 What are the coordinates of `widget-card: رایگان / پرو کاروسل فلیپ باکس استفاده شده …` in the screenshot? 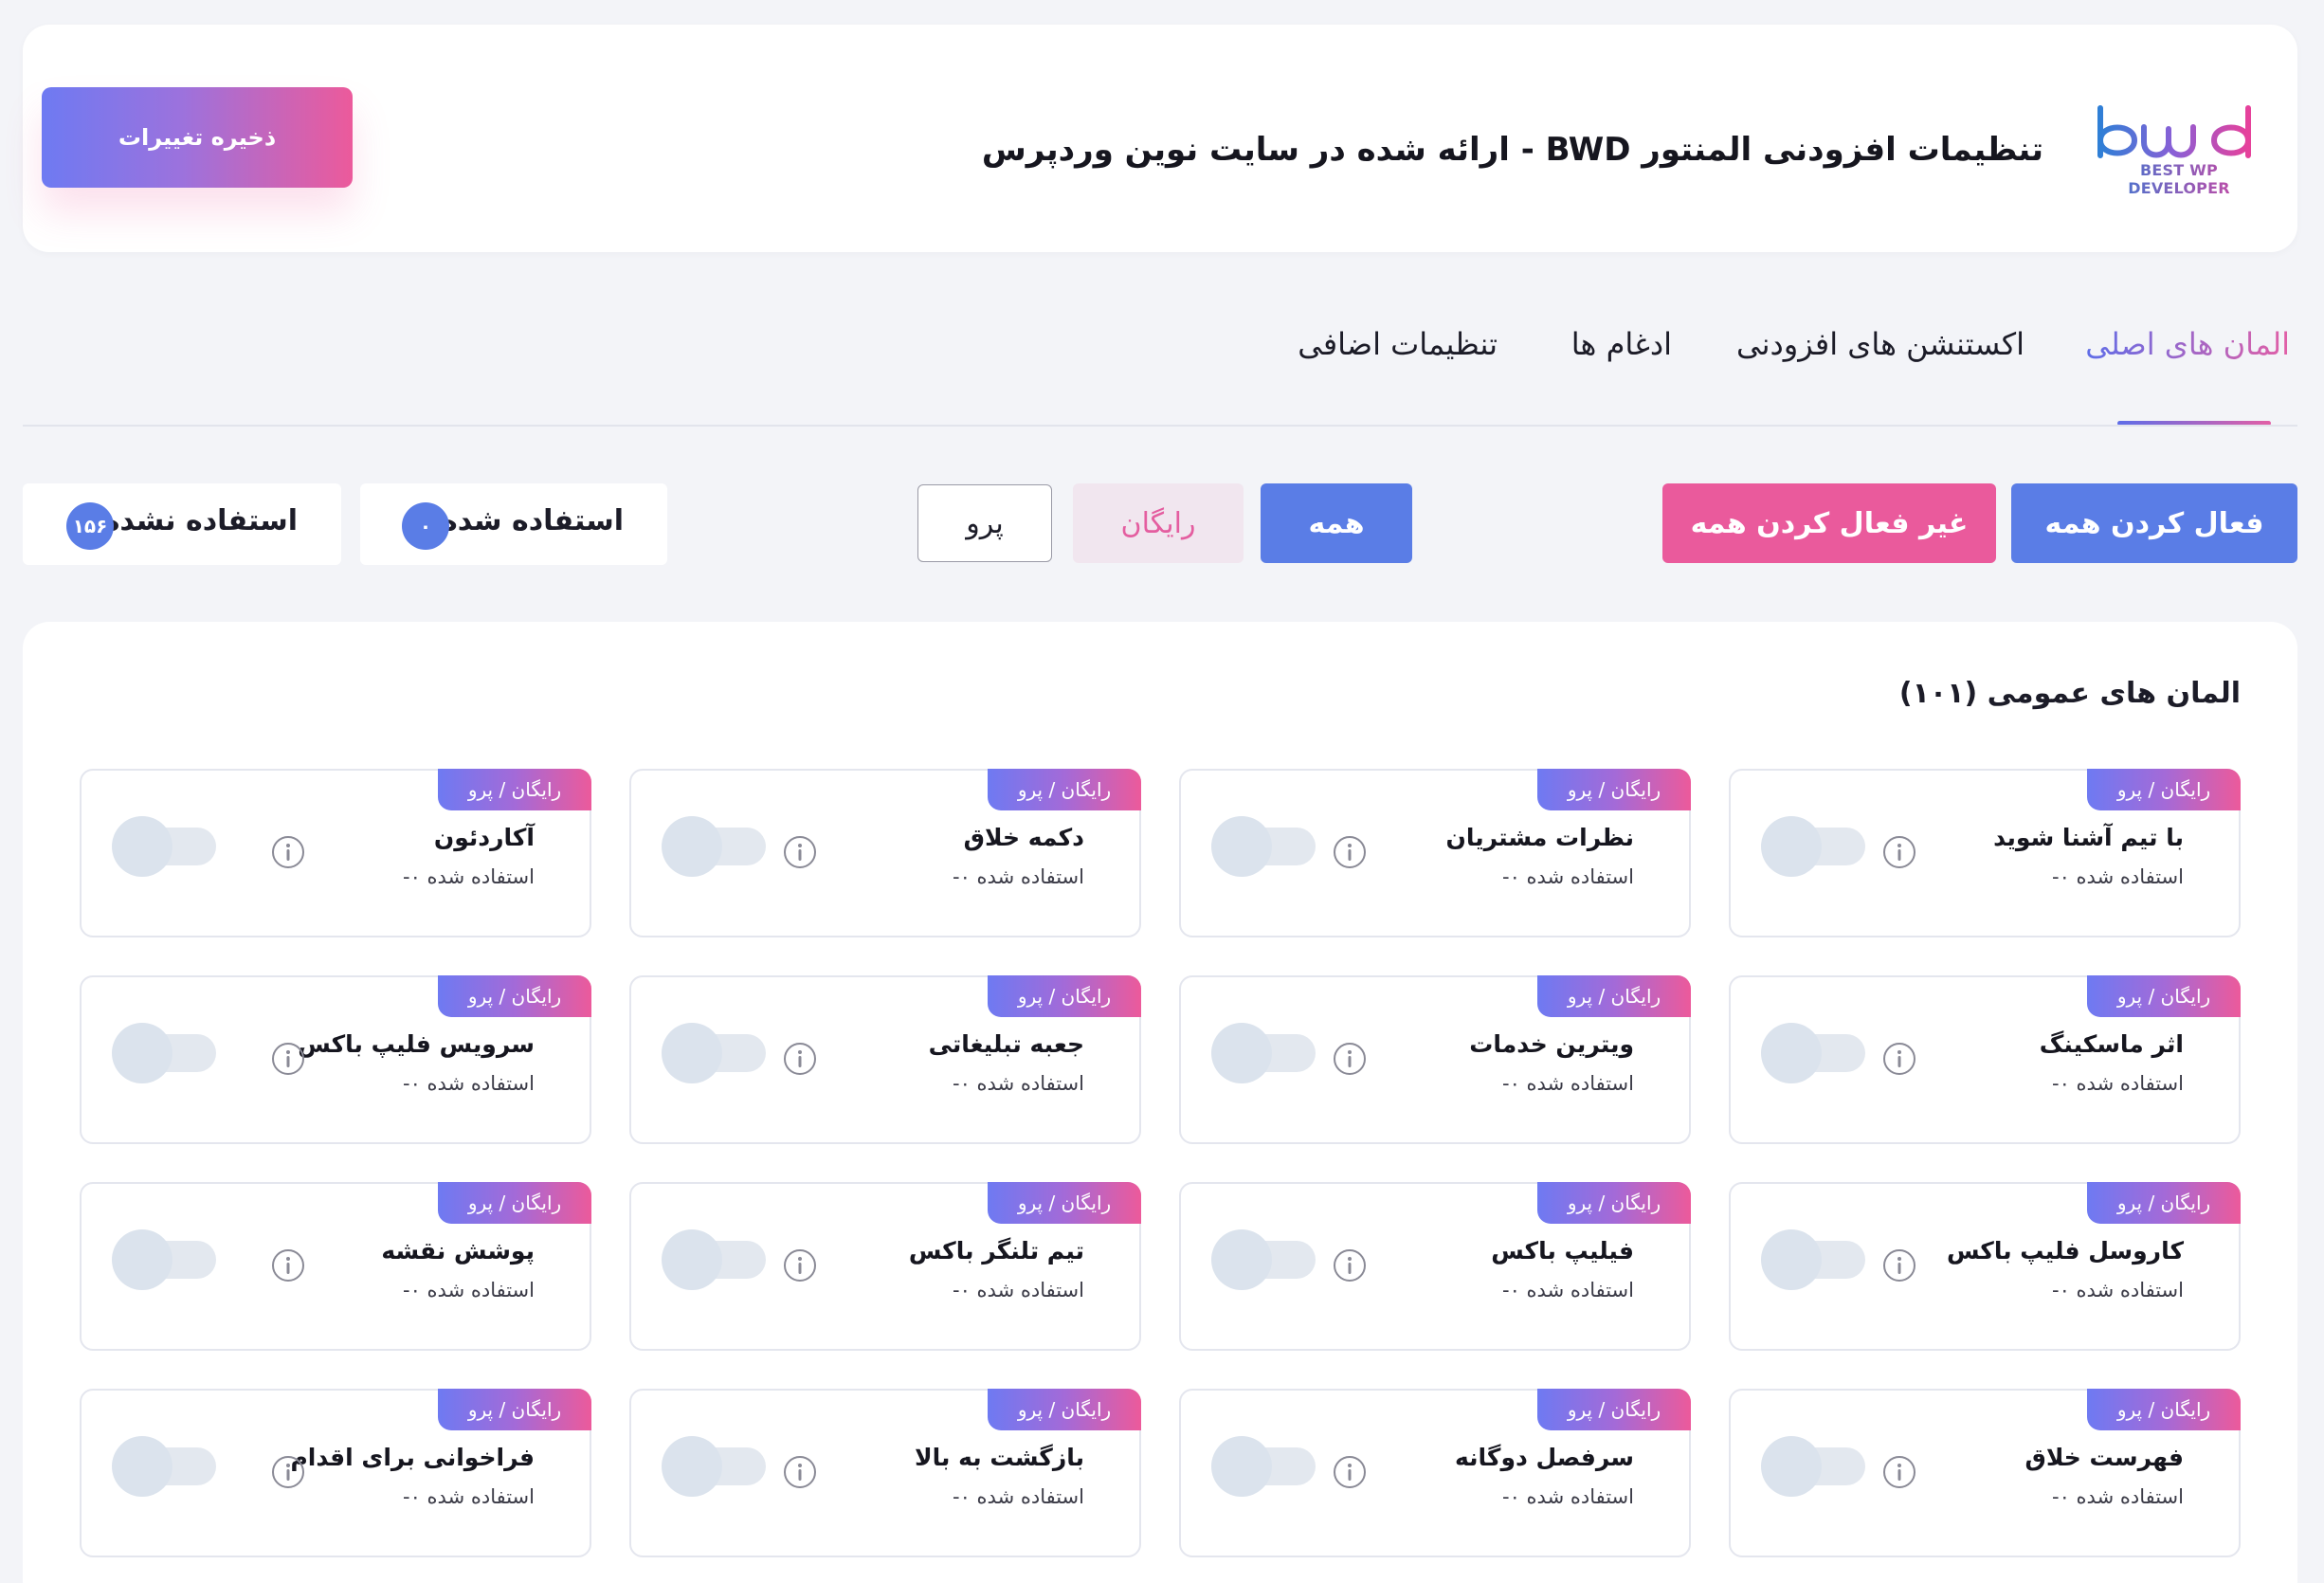 It's located at (1985, 1266).